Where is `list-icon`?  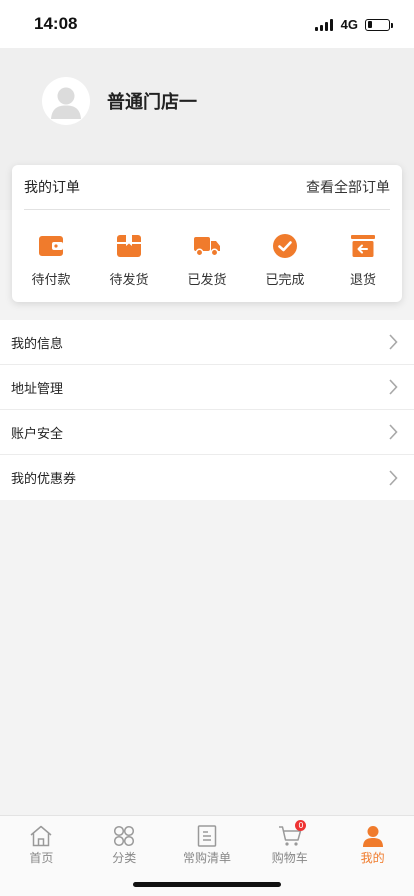 list-icon is located at coordinates (207, 835).